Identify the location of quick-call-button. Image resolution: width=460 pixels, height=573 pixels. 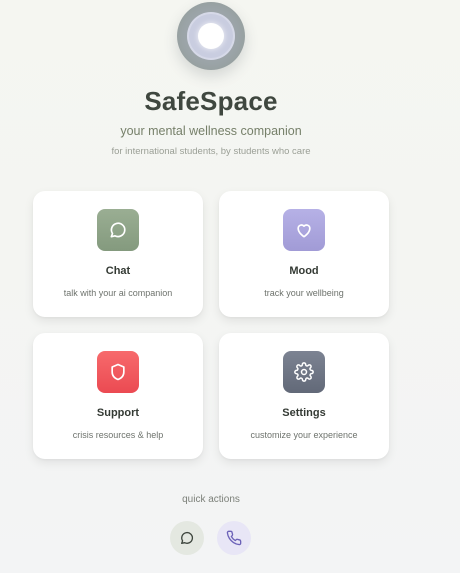
(234, 538).